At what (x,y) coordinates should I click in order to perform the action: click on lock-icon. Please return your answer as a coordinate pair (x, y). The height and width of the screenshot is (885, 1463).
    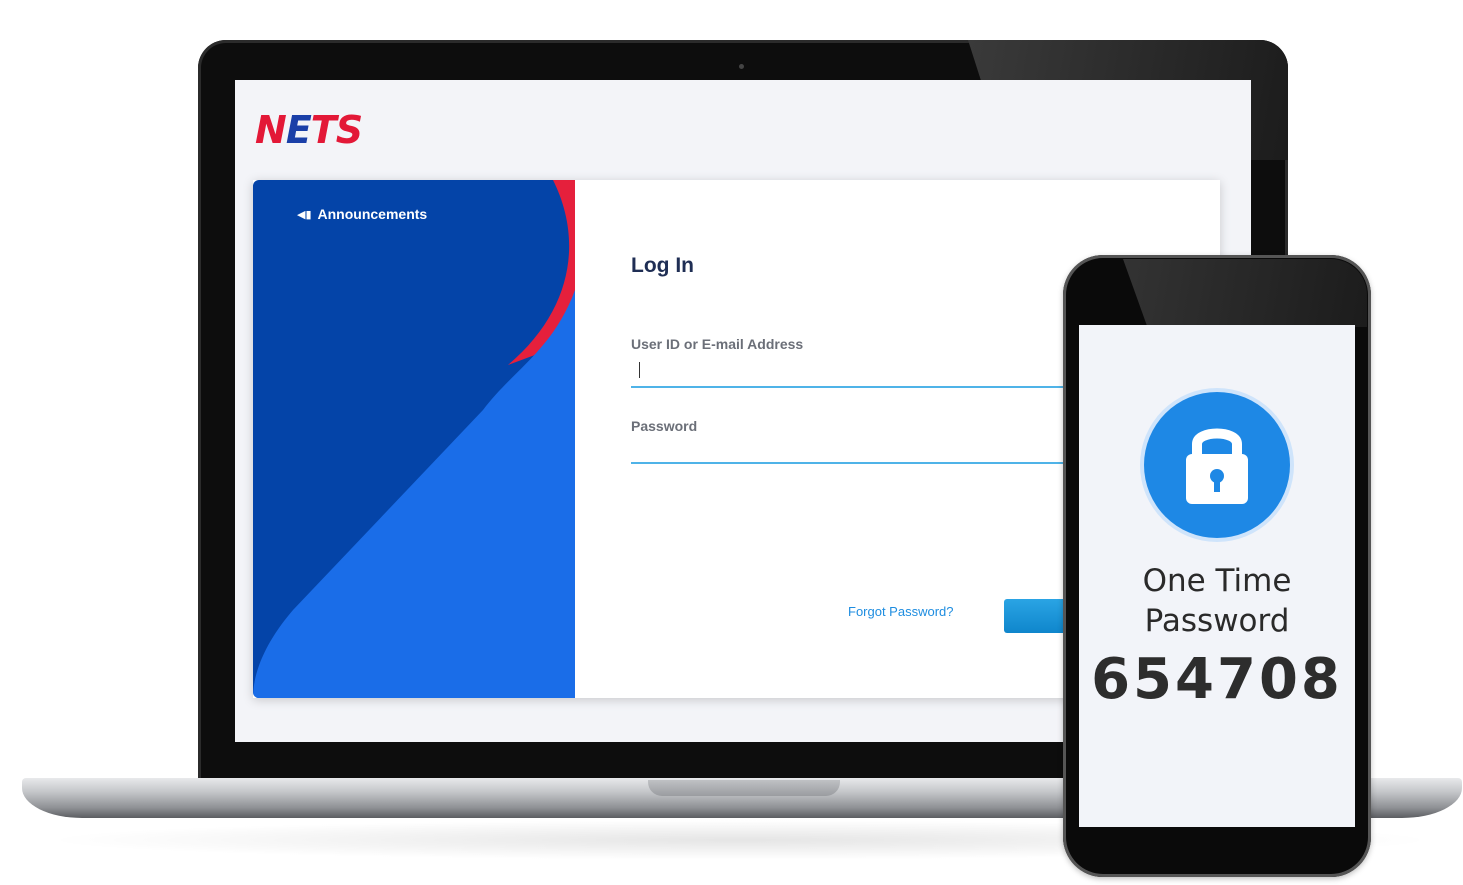
    Looking at the image, I should click on (1217, 466).